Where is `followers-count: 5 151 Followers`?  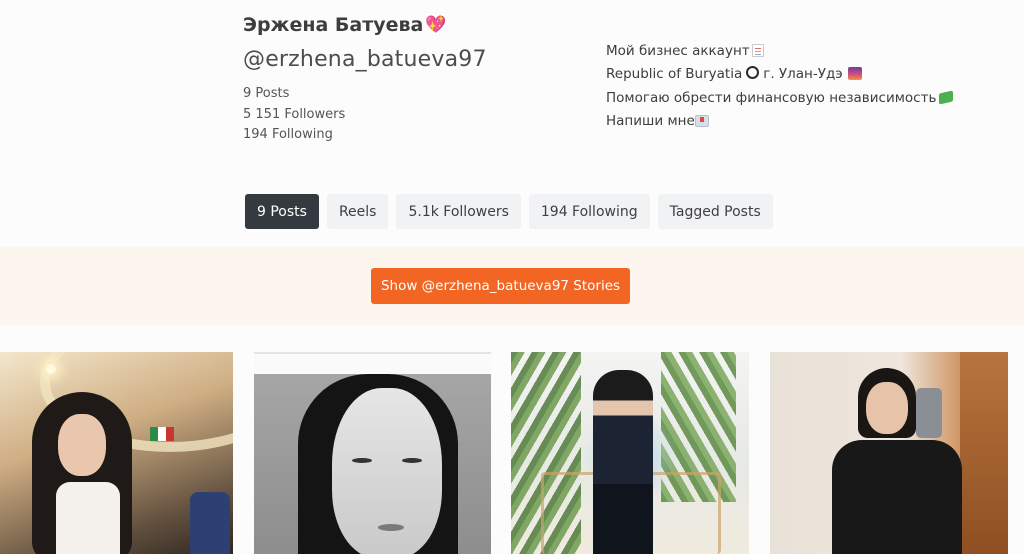
followers-count: 5 151 Followers is located at coordinates (294, 114).